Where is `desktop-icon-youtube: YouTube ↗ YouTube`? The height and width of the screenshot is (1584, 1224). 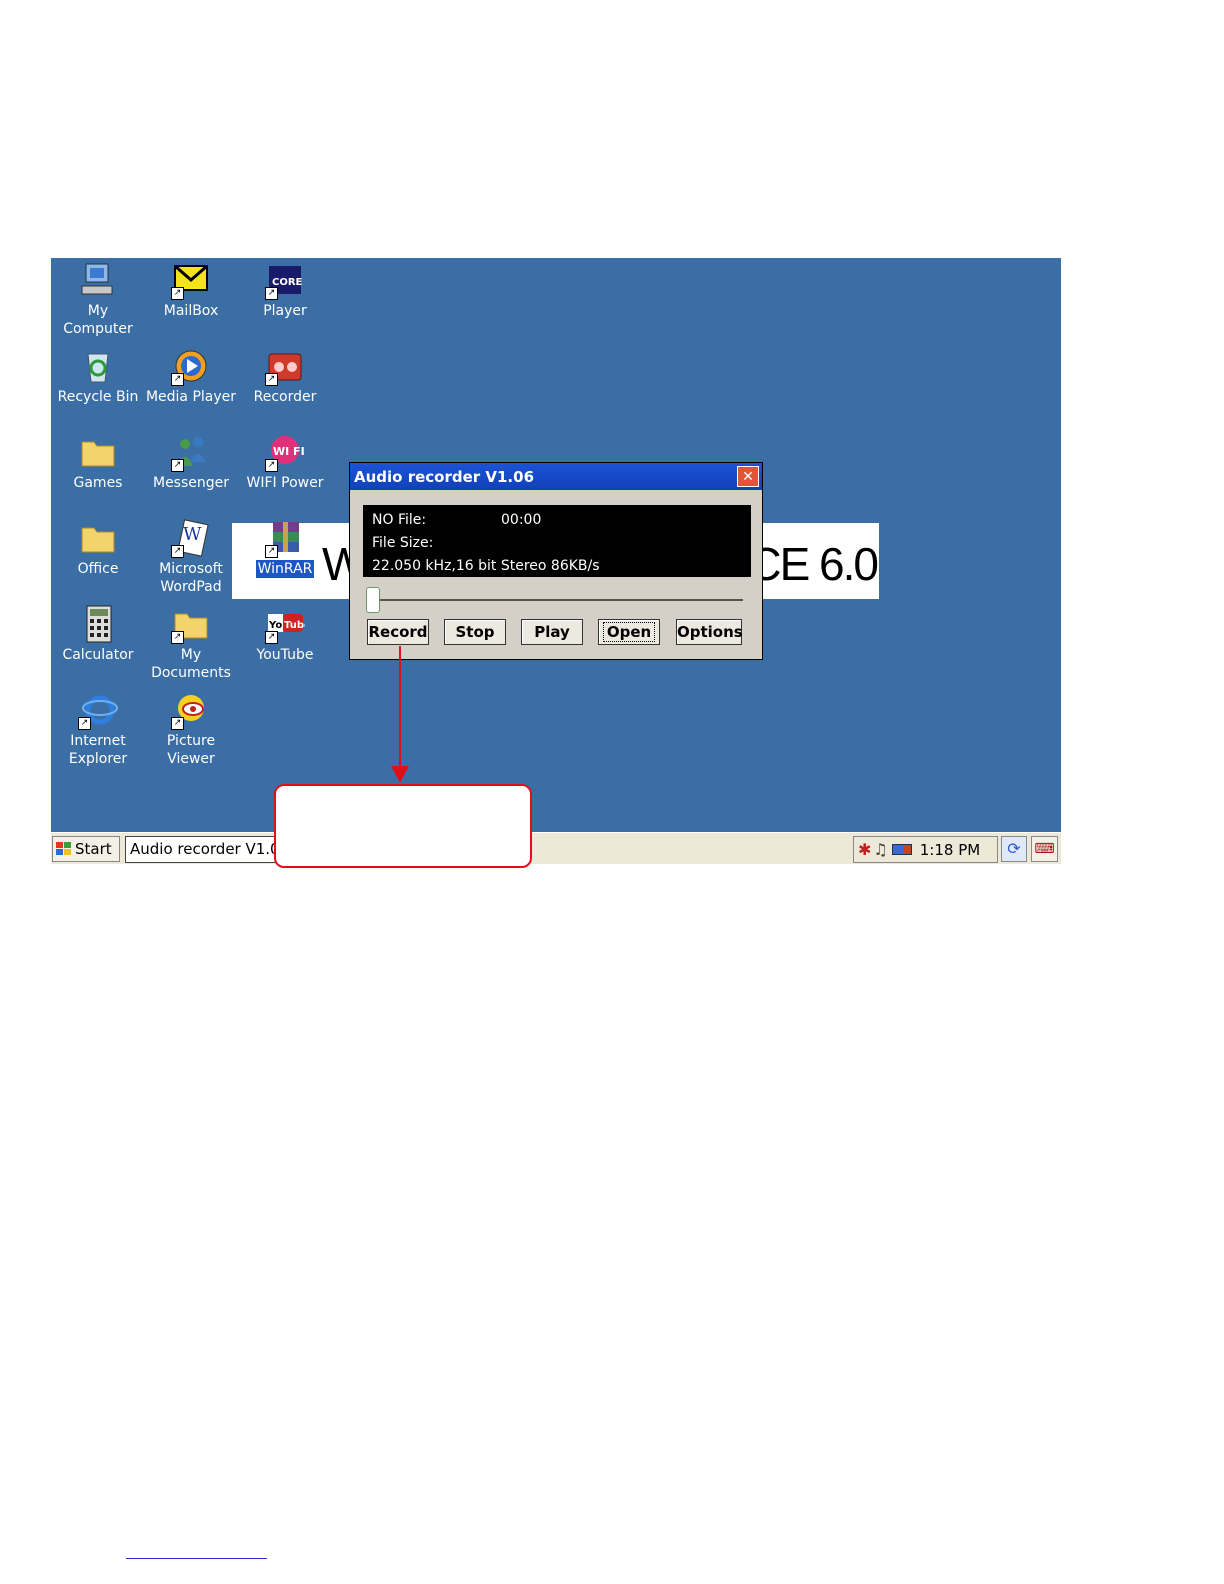 desktop-icon-youtube: YouTube ↗ YouTube is located at coordinates (285, 634).